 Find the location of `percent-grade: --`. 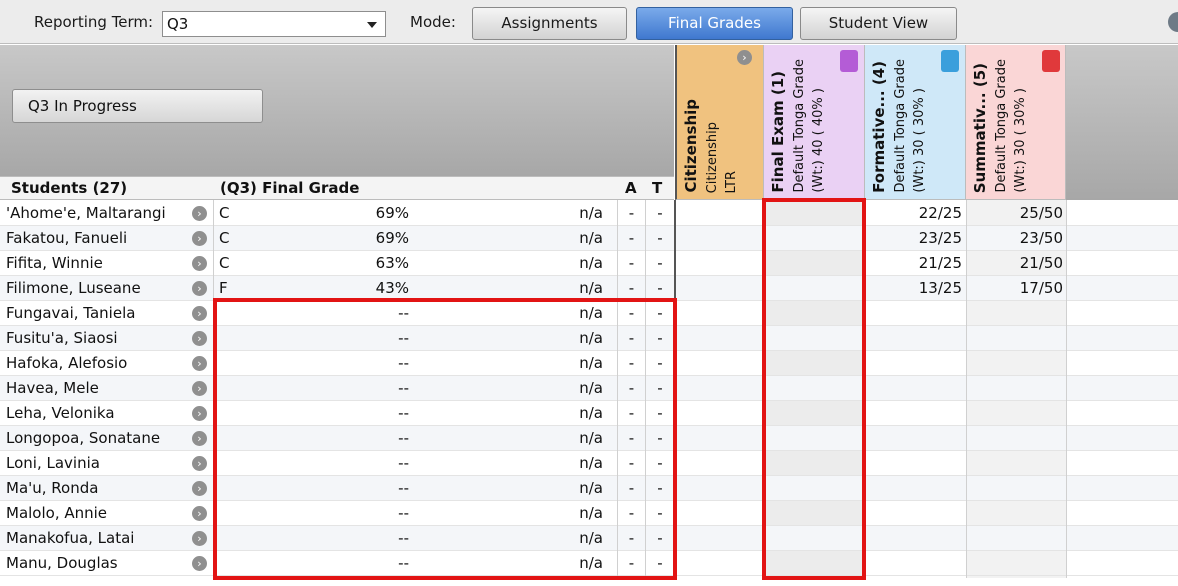

percent-grade: -- is located at coordinates (403, 438).